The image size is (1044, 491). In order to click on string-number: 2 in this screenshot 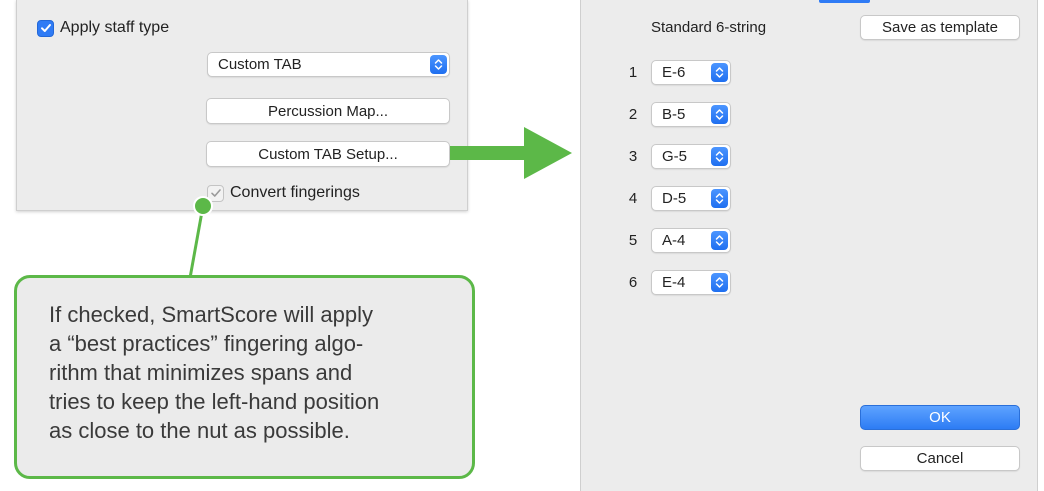, I will do `click(633, 114)`.